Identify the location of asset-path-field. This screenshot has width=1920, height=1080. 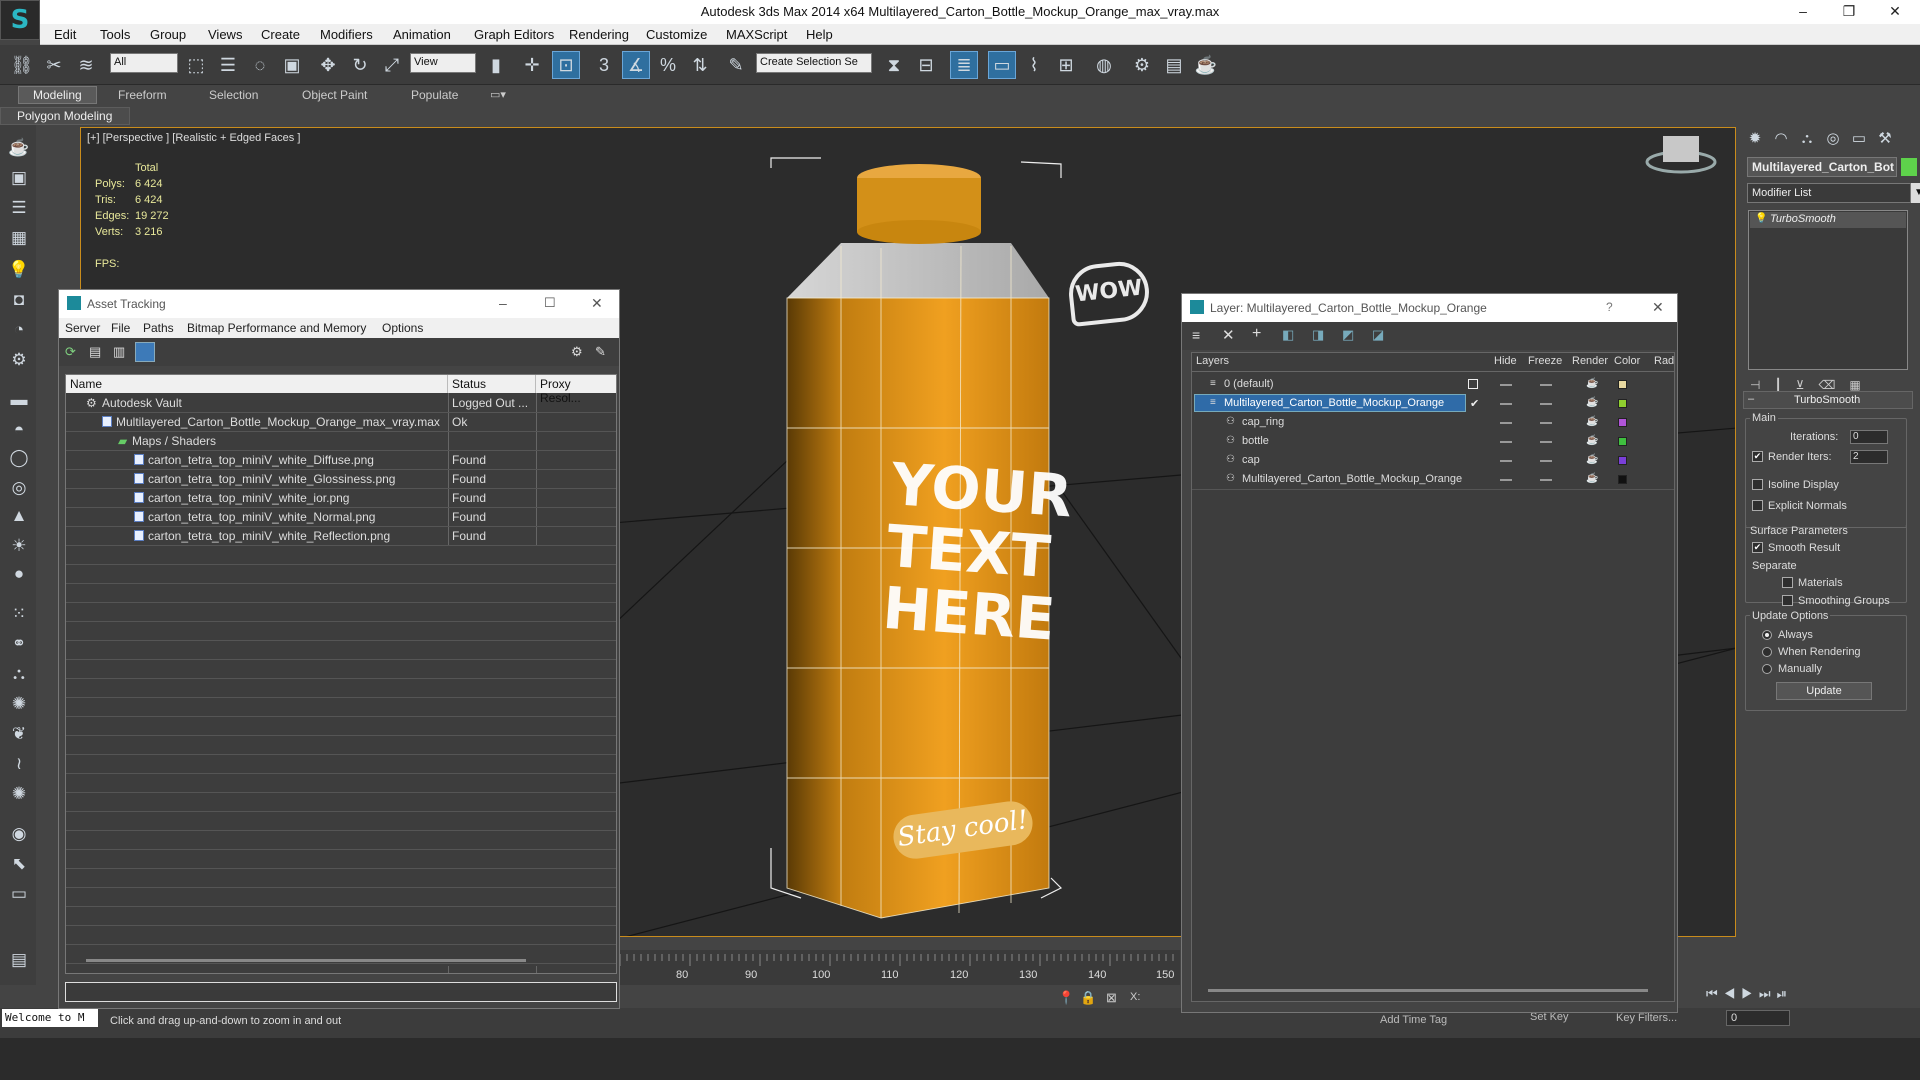
(341, 992).